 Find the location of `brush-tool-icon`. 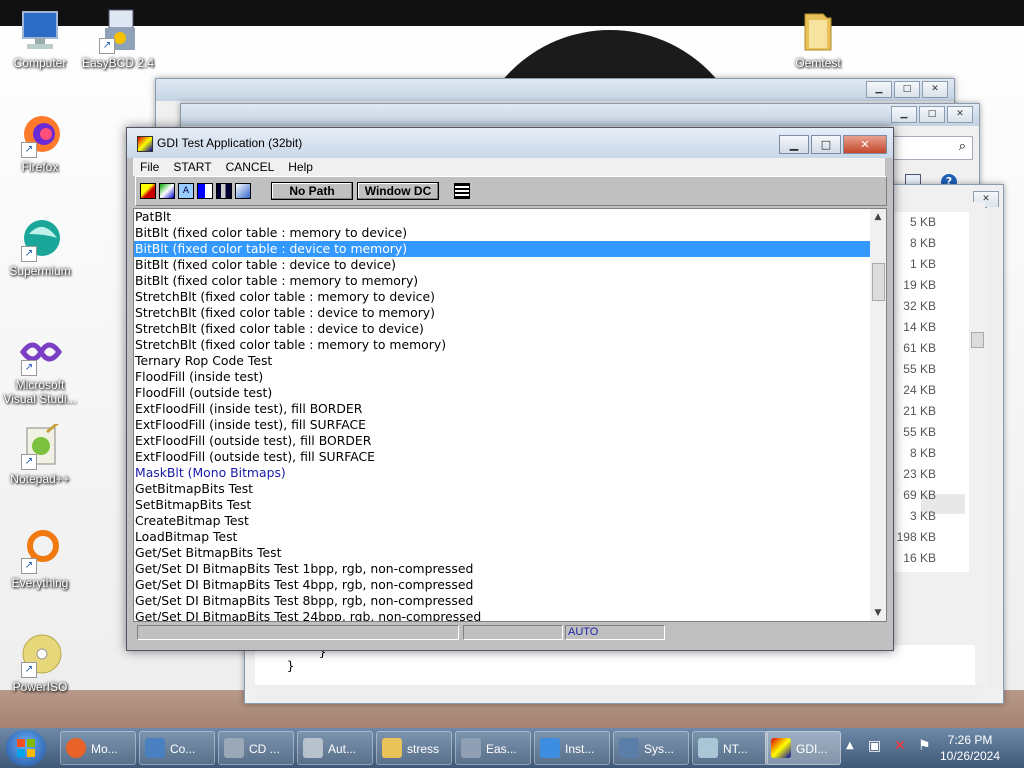

brush-tool-icon is located at coordinates (167, 191).